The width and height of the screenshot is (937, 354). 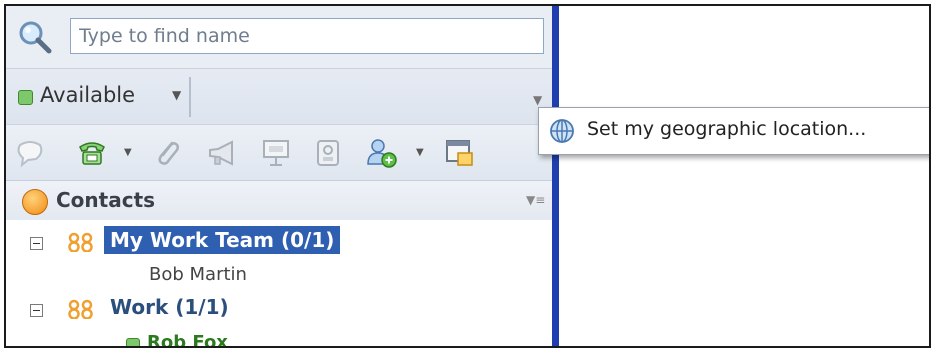 I want to click on announcement-icon, so click(x=222, y=153).